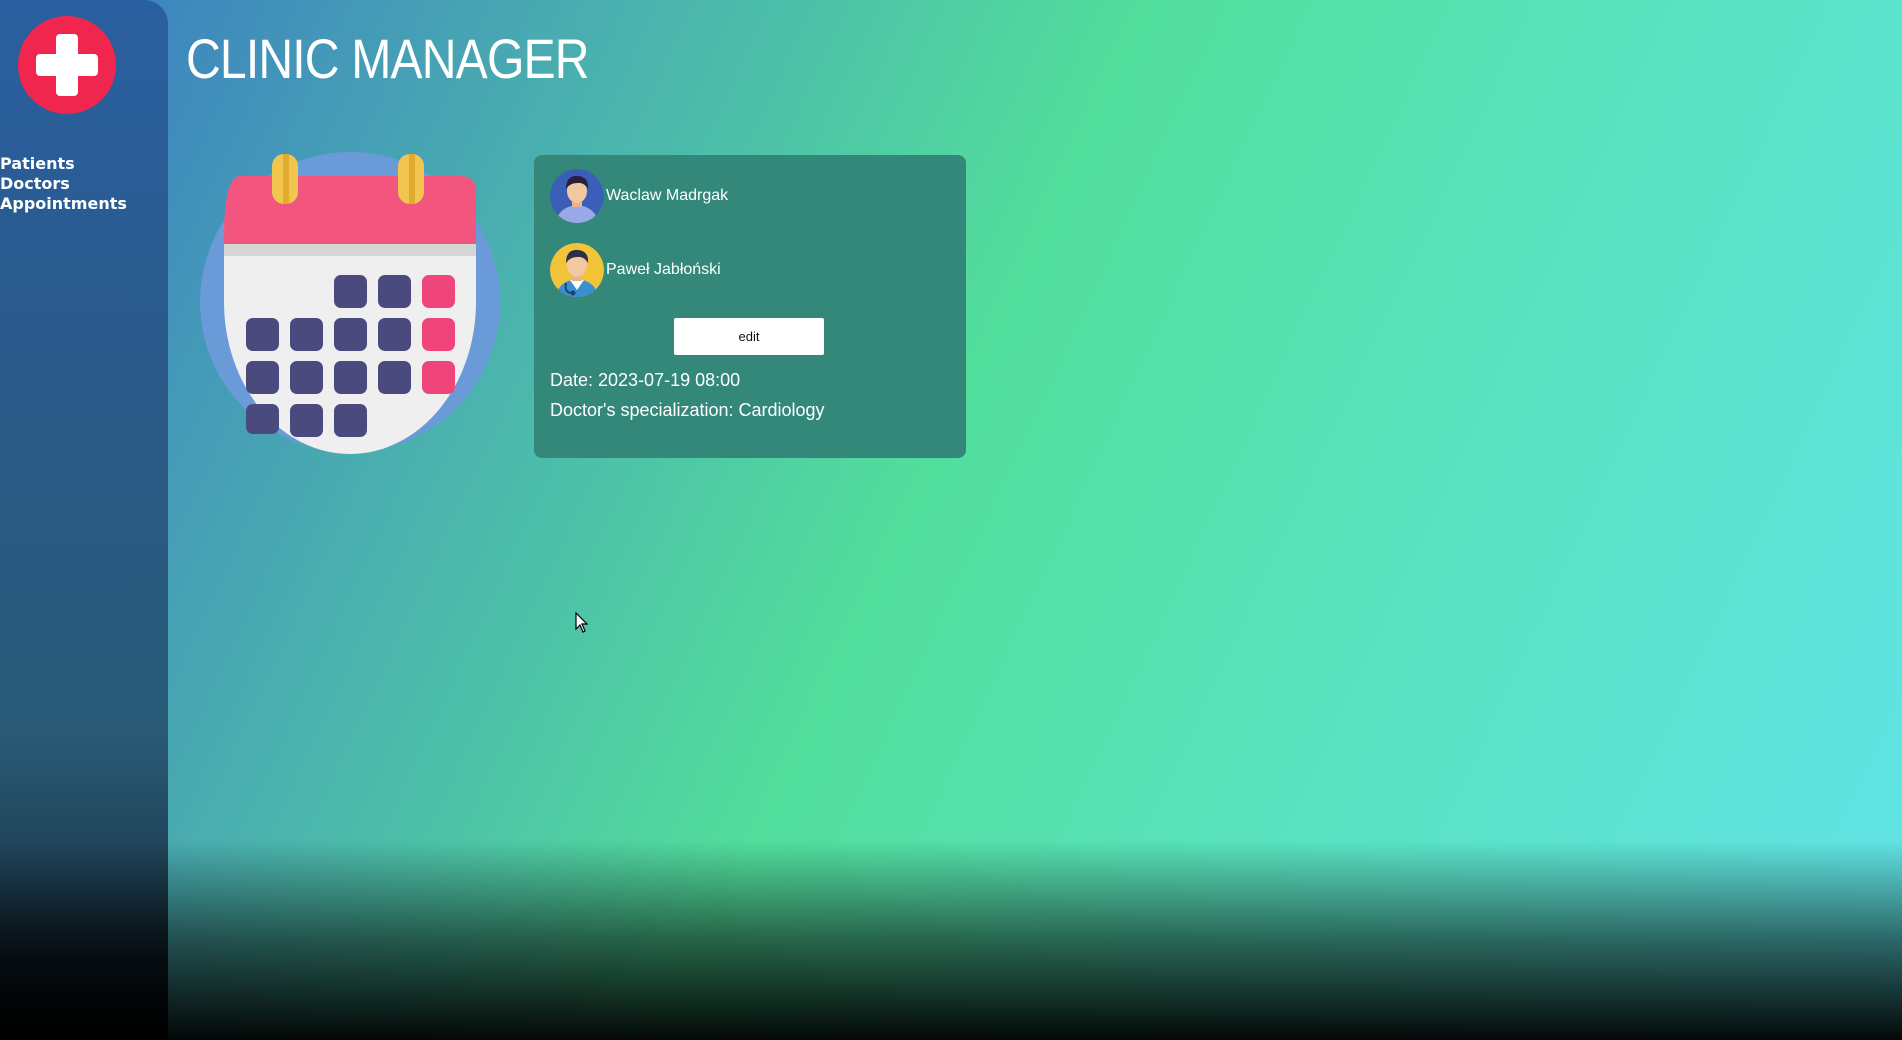 The width and height of the screenshot is (1902, 1040). I want to click on medical-cross-icon, so click(67, 65).